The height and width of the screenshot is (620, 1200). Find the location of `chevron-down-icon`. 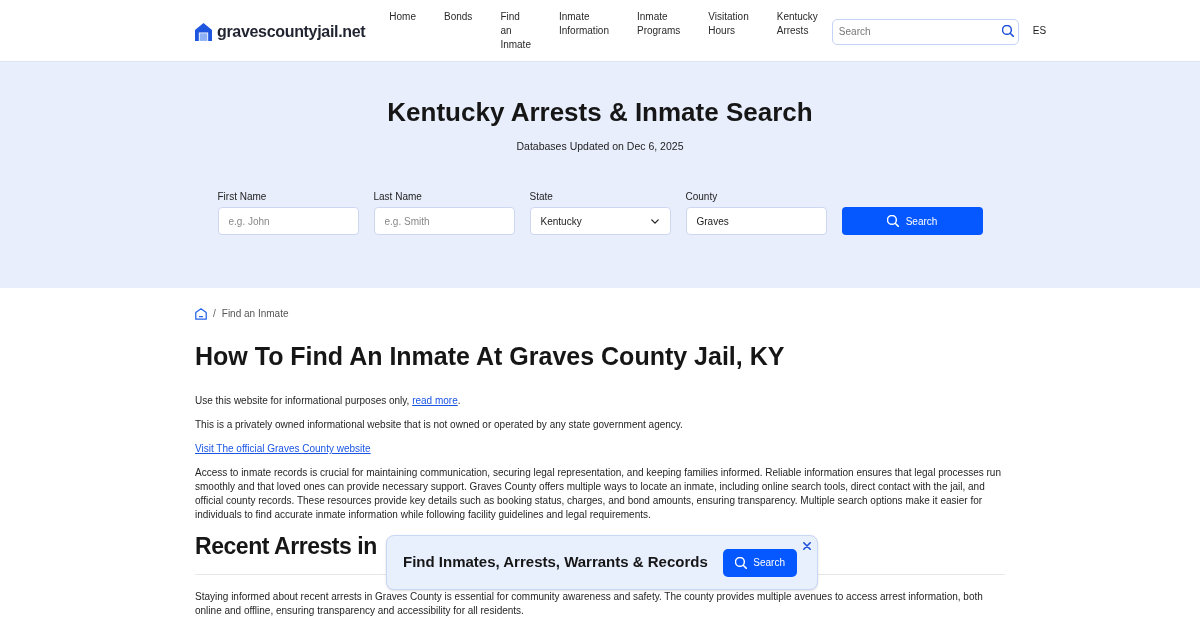

chevron-down-icon is located at coordinates (654, 221).